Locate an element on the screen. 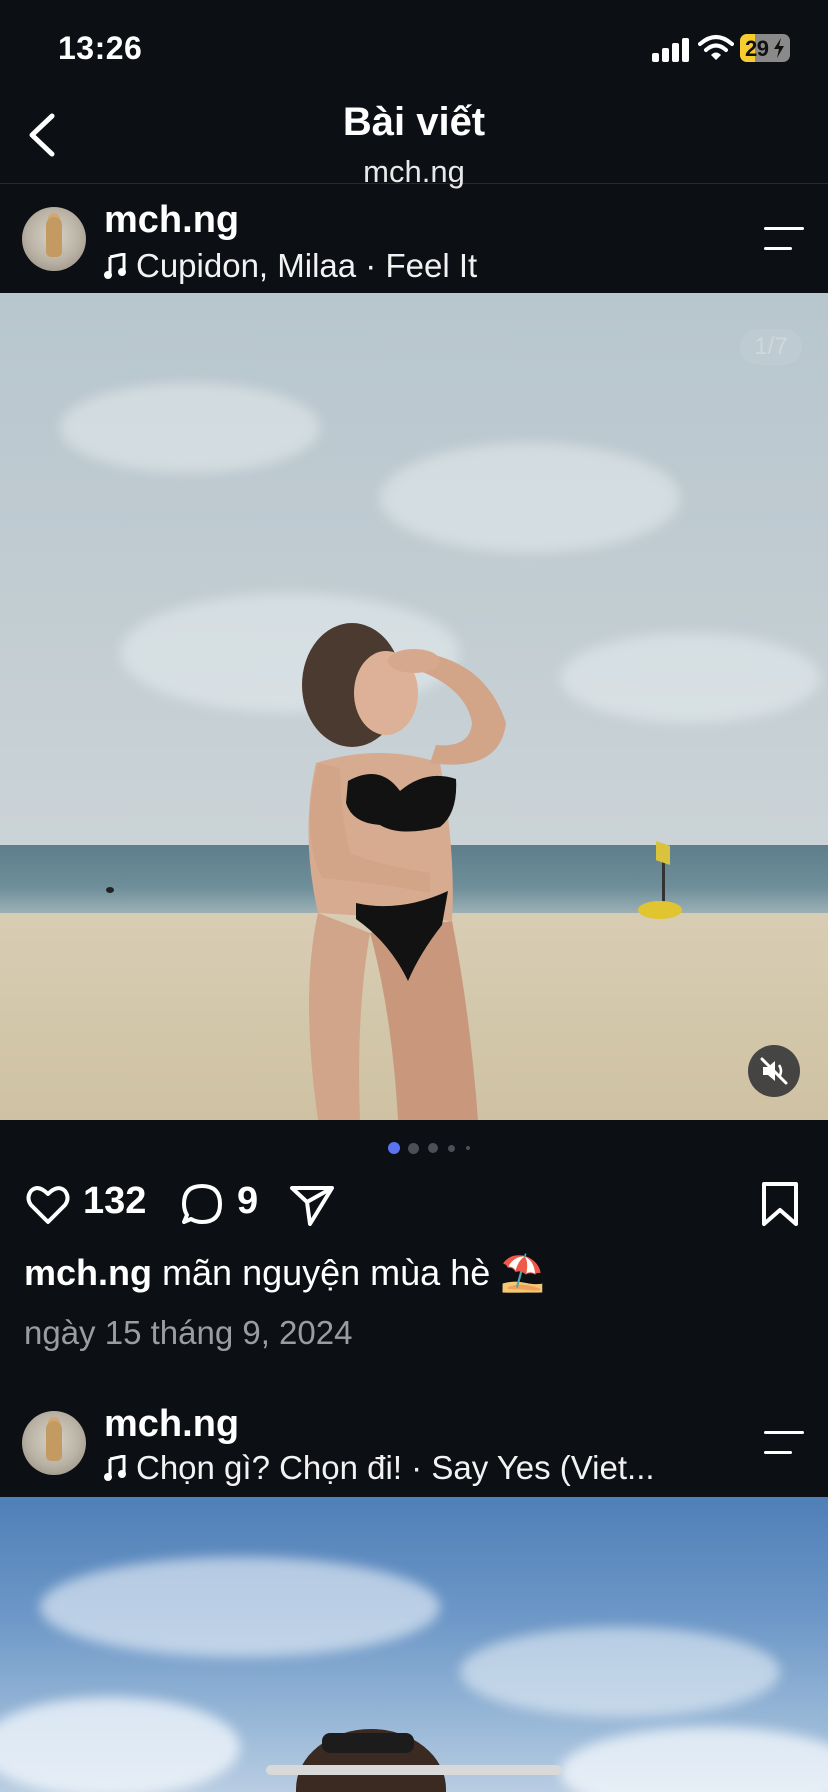 This screenshot has width=828, height=1792. post-actions: 132 9 is located at coordinates (414, 1204).